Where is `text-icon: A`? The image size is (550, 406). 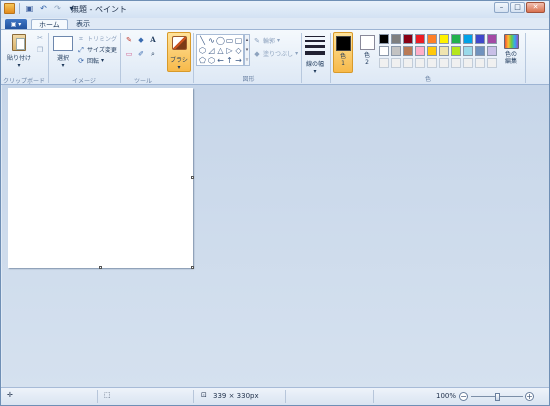
text-icon: A is located at coordinates (153, 40).